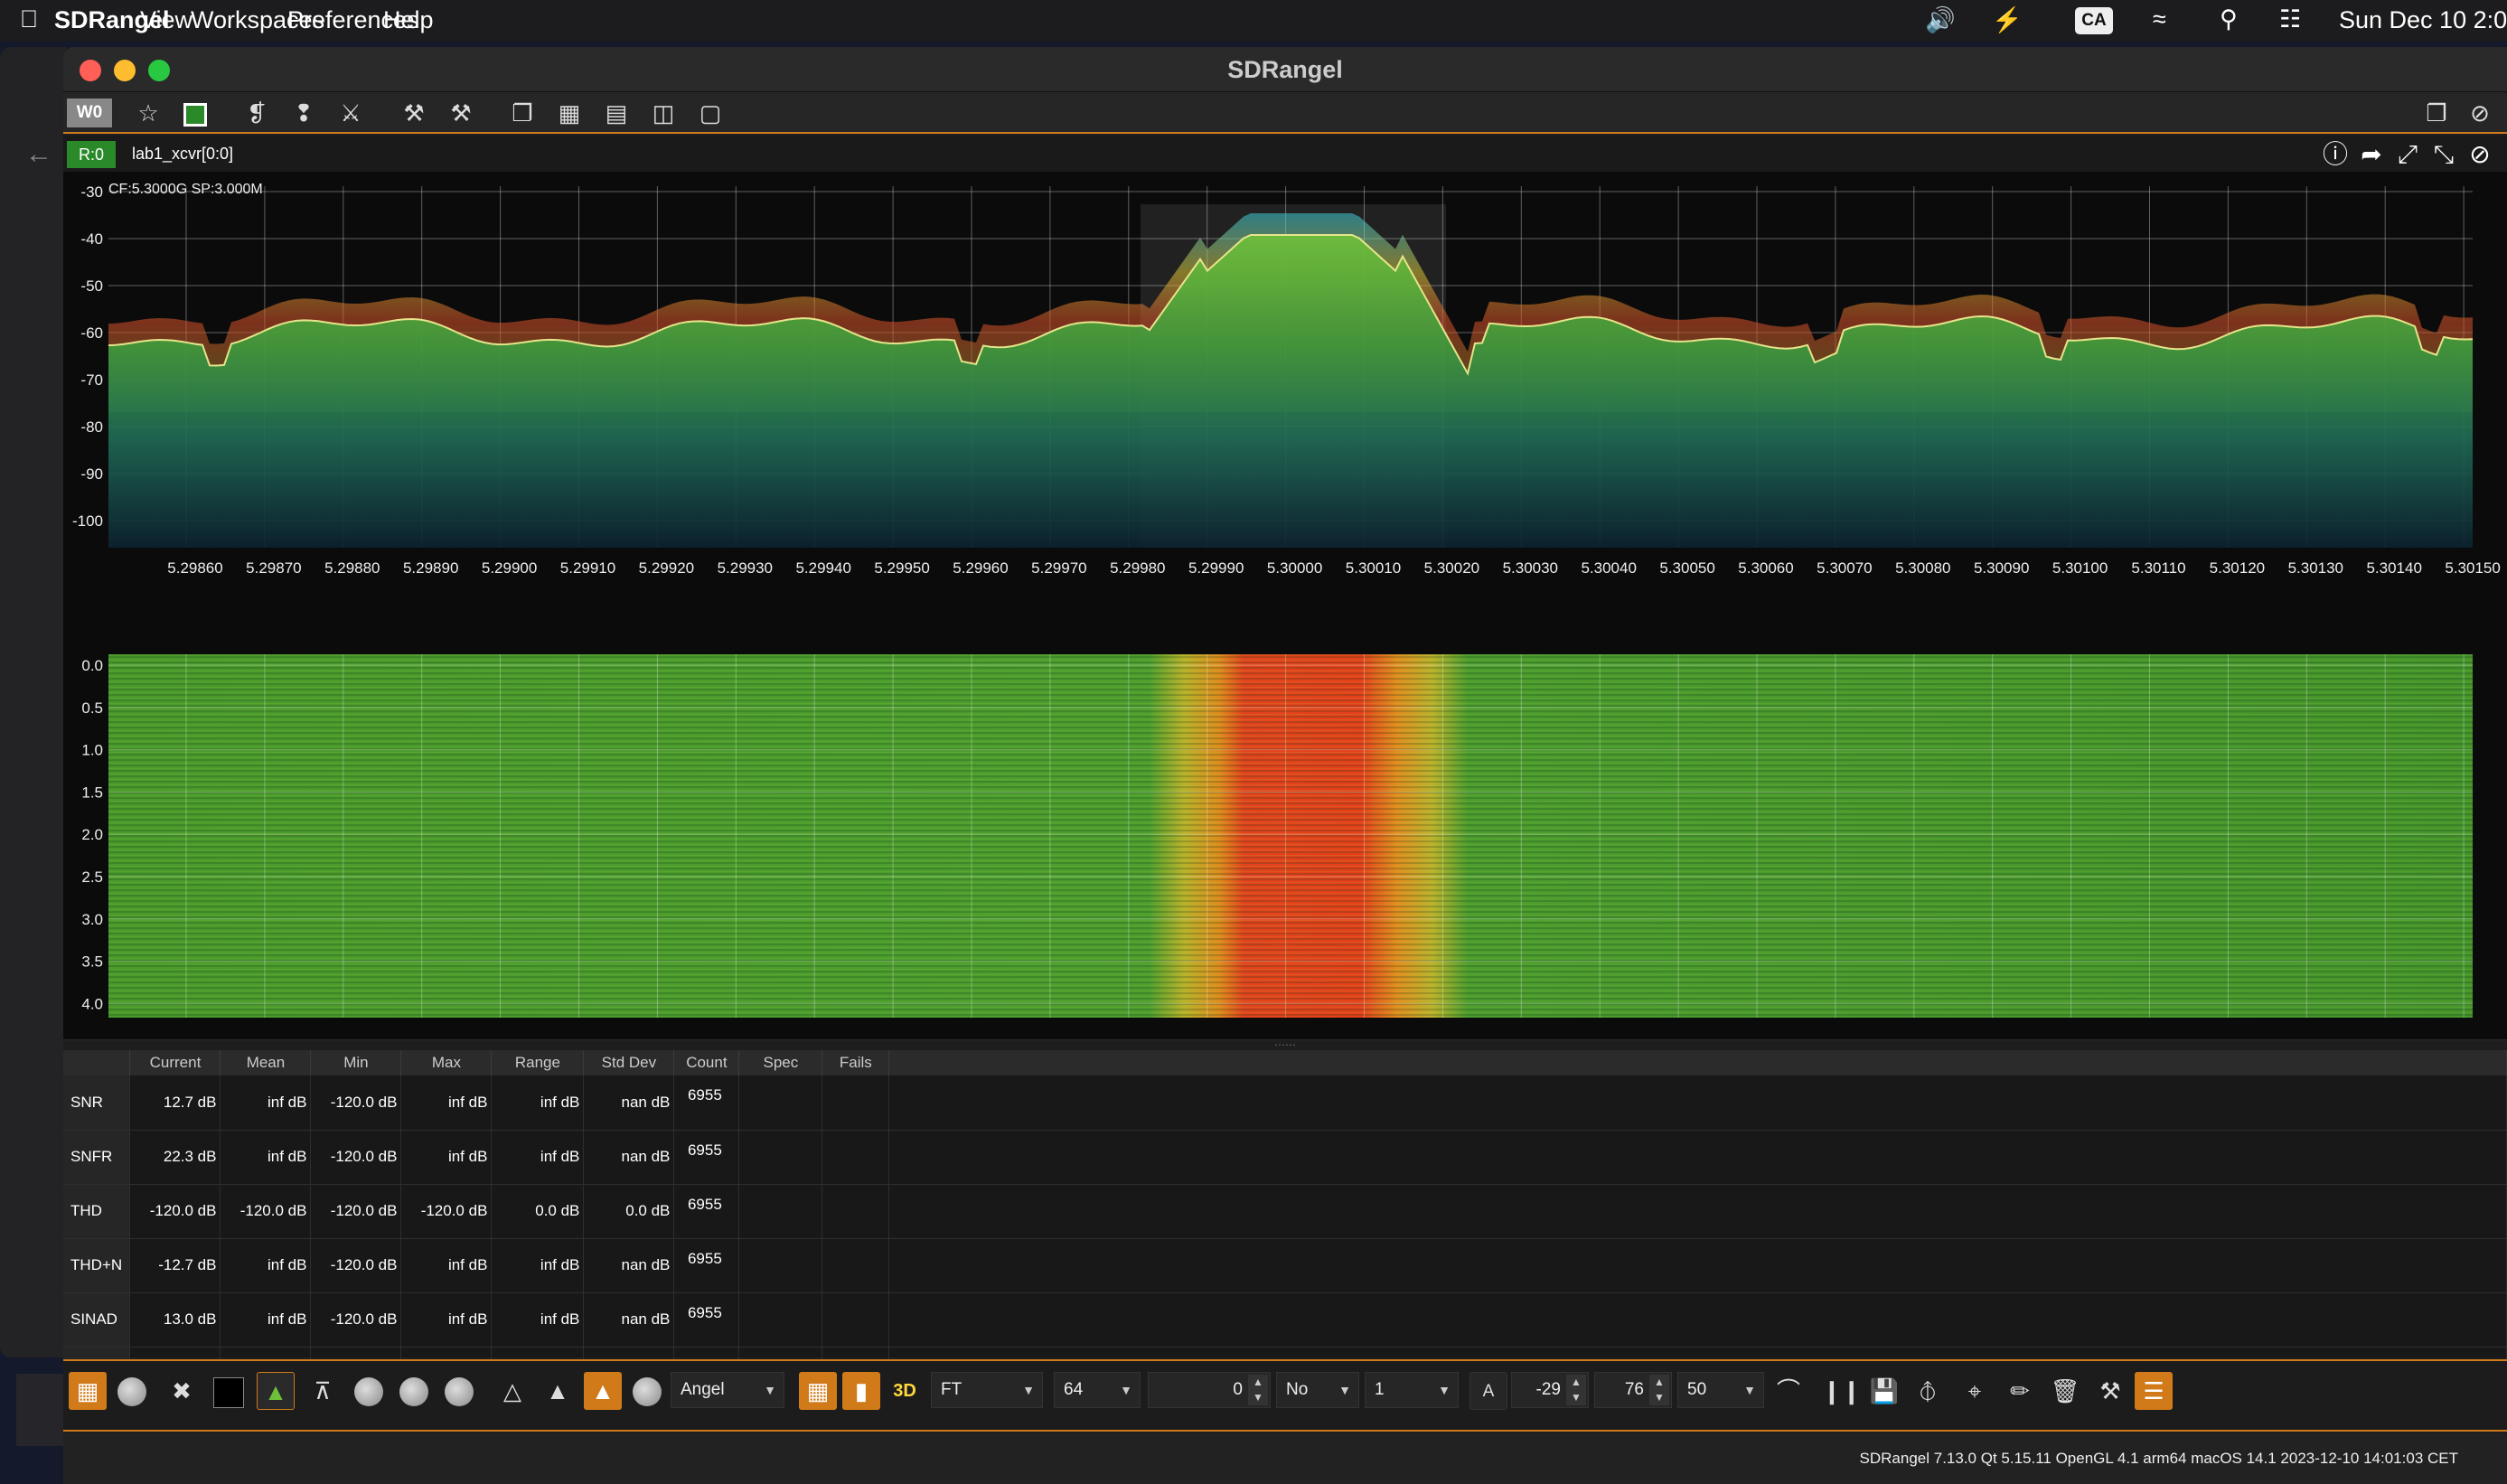 The height and width of the screenshot is (1484, 2507). Describe the element at coordinates (459, 1391) in the screenshot. I see `decay-stroke-dial` at that location.